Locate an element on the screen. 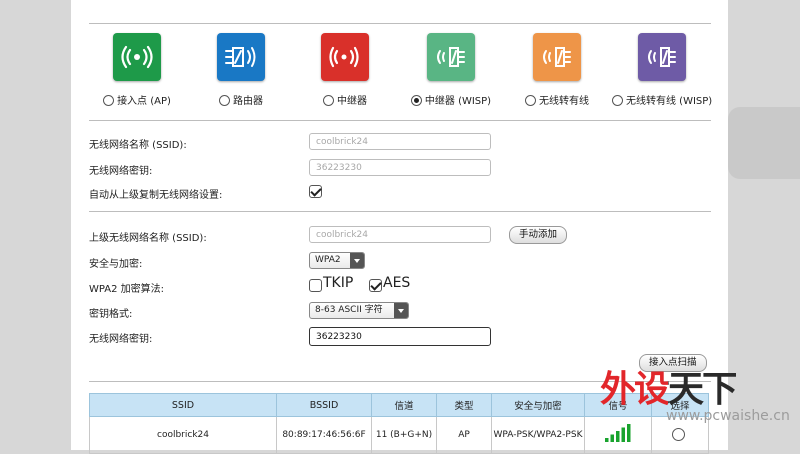  upstream-key-label: 无线网络密钥: is located at coordinates (121, 339).